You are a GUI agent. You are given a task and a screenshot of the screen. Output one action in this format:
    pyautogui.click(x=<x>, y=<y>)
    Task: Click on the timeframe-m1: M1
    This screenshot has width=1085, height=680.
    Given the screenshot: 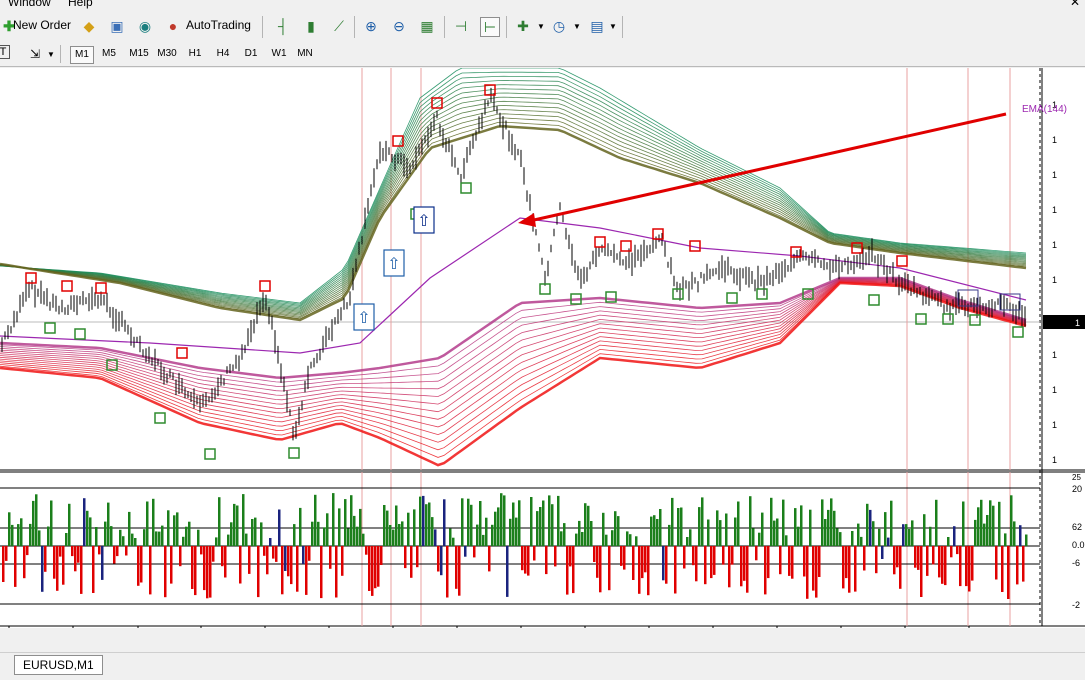 What is the action you would take?
    pyautogui.click(x=82, y=55)
    